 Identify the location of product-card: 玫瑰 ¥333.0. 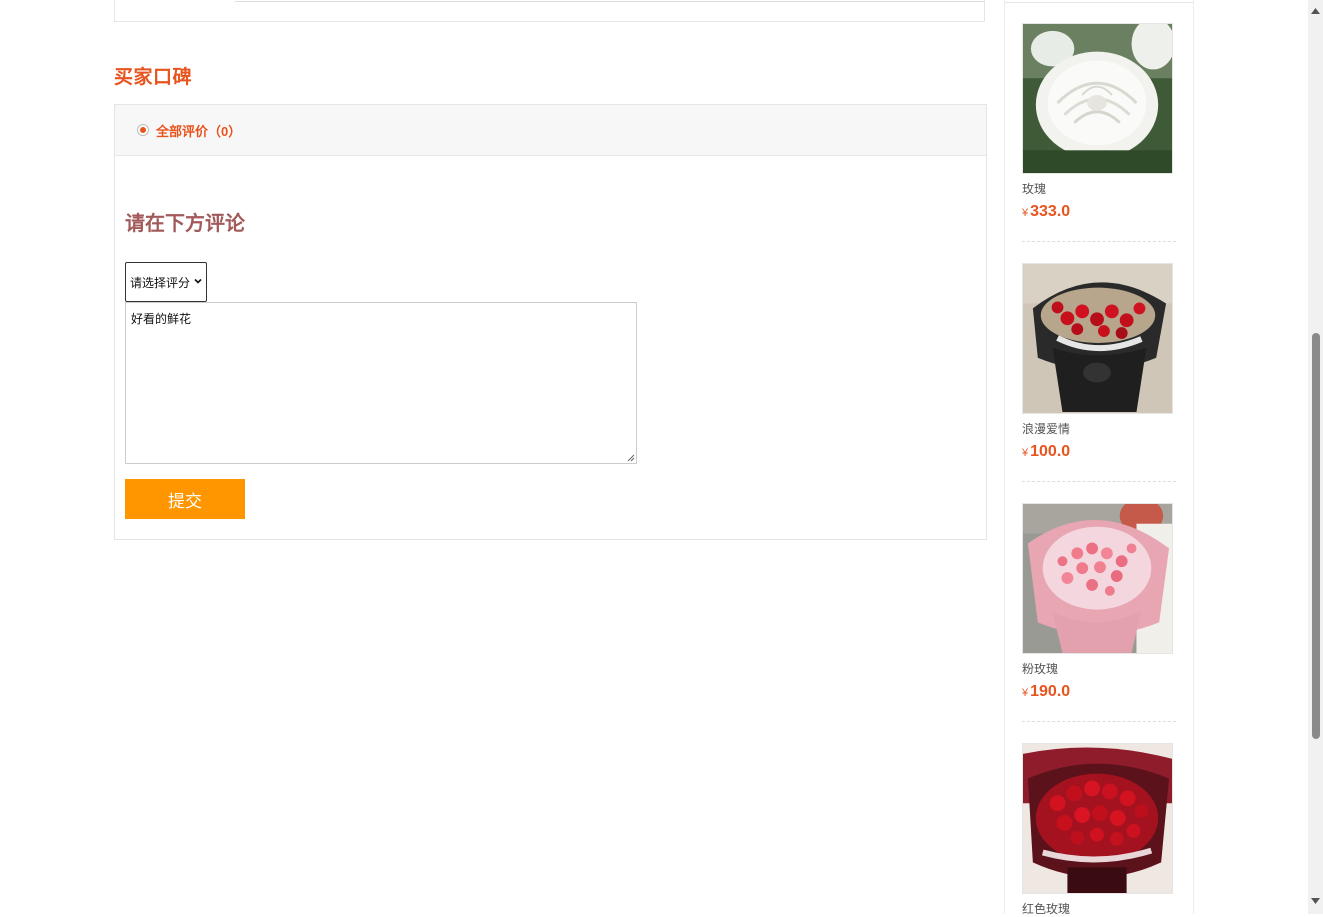
(1099, 132).